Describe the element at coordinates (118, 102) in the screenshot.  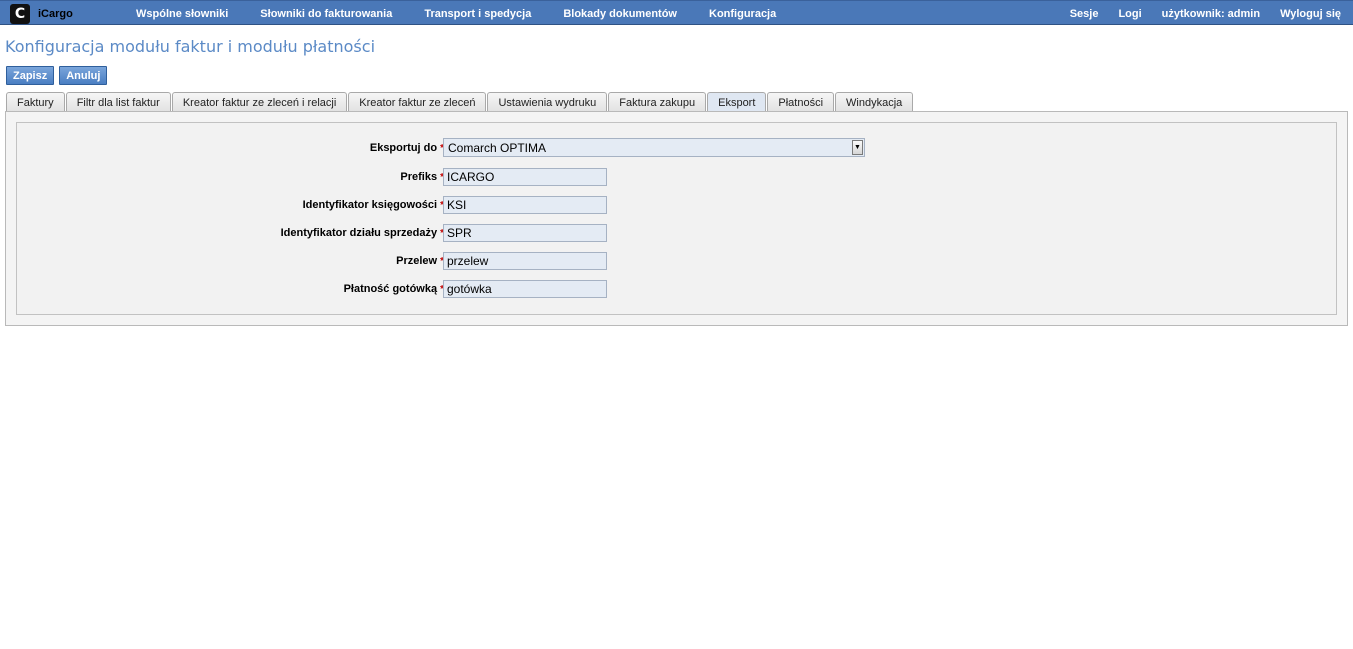
I see `tab-filtr-dla-list-faktur: Filtr dla list faktur` at that location.